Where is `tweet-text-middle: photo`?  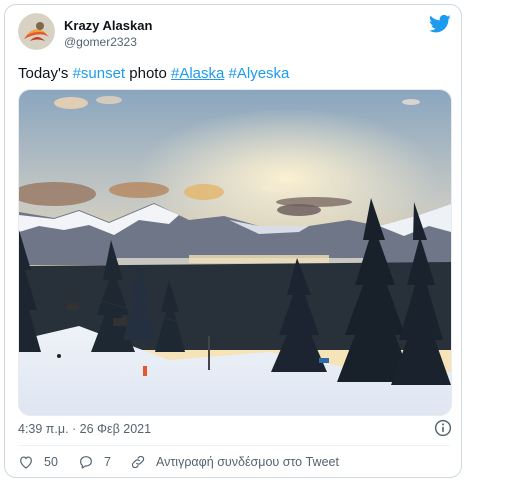 tweet-text-middle: photo is located at coordinates (148, 73).